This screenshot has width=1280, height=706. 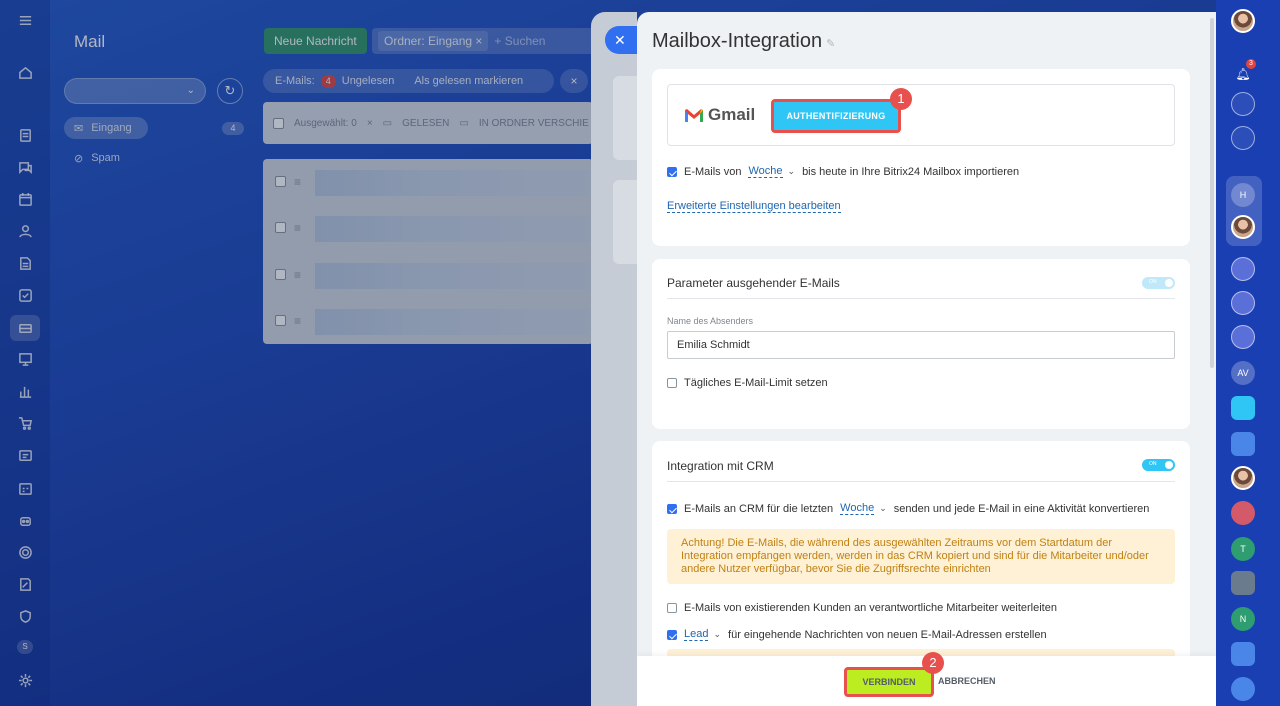 What do you see at coordinates (901, 99) in the screenshot?
I see `step-marker-1: 1` at bounding box center [901, 99].